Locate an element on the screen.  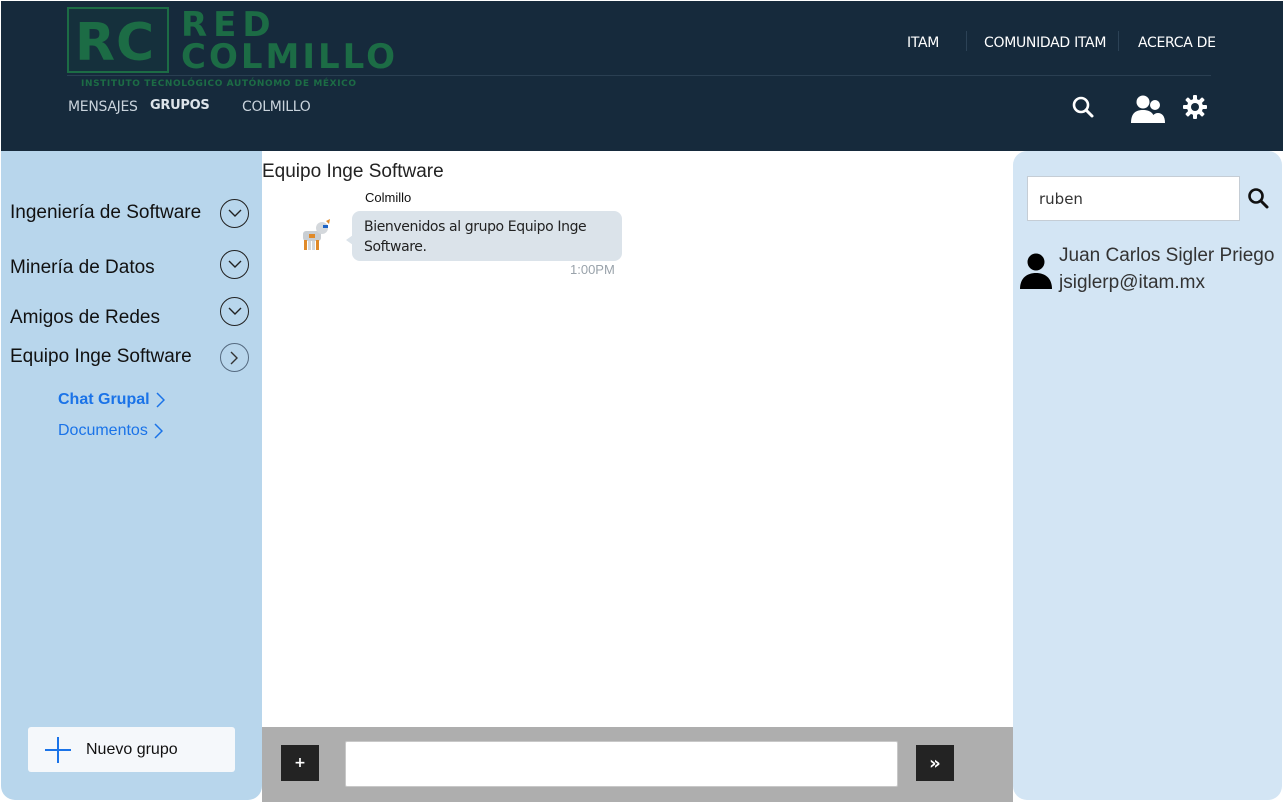
message-timestamp: 1:00PM is located at coordinates (592, 269).